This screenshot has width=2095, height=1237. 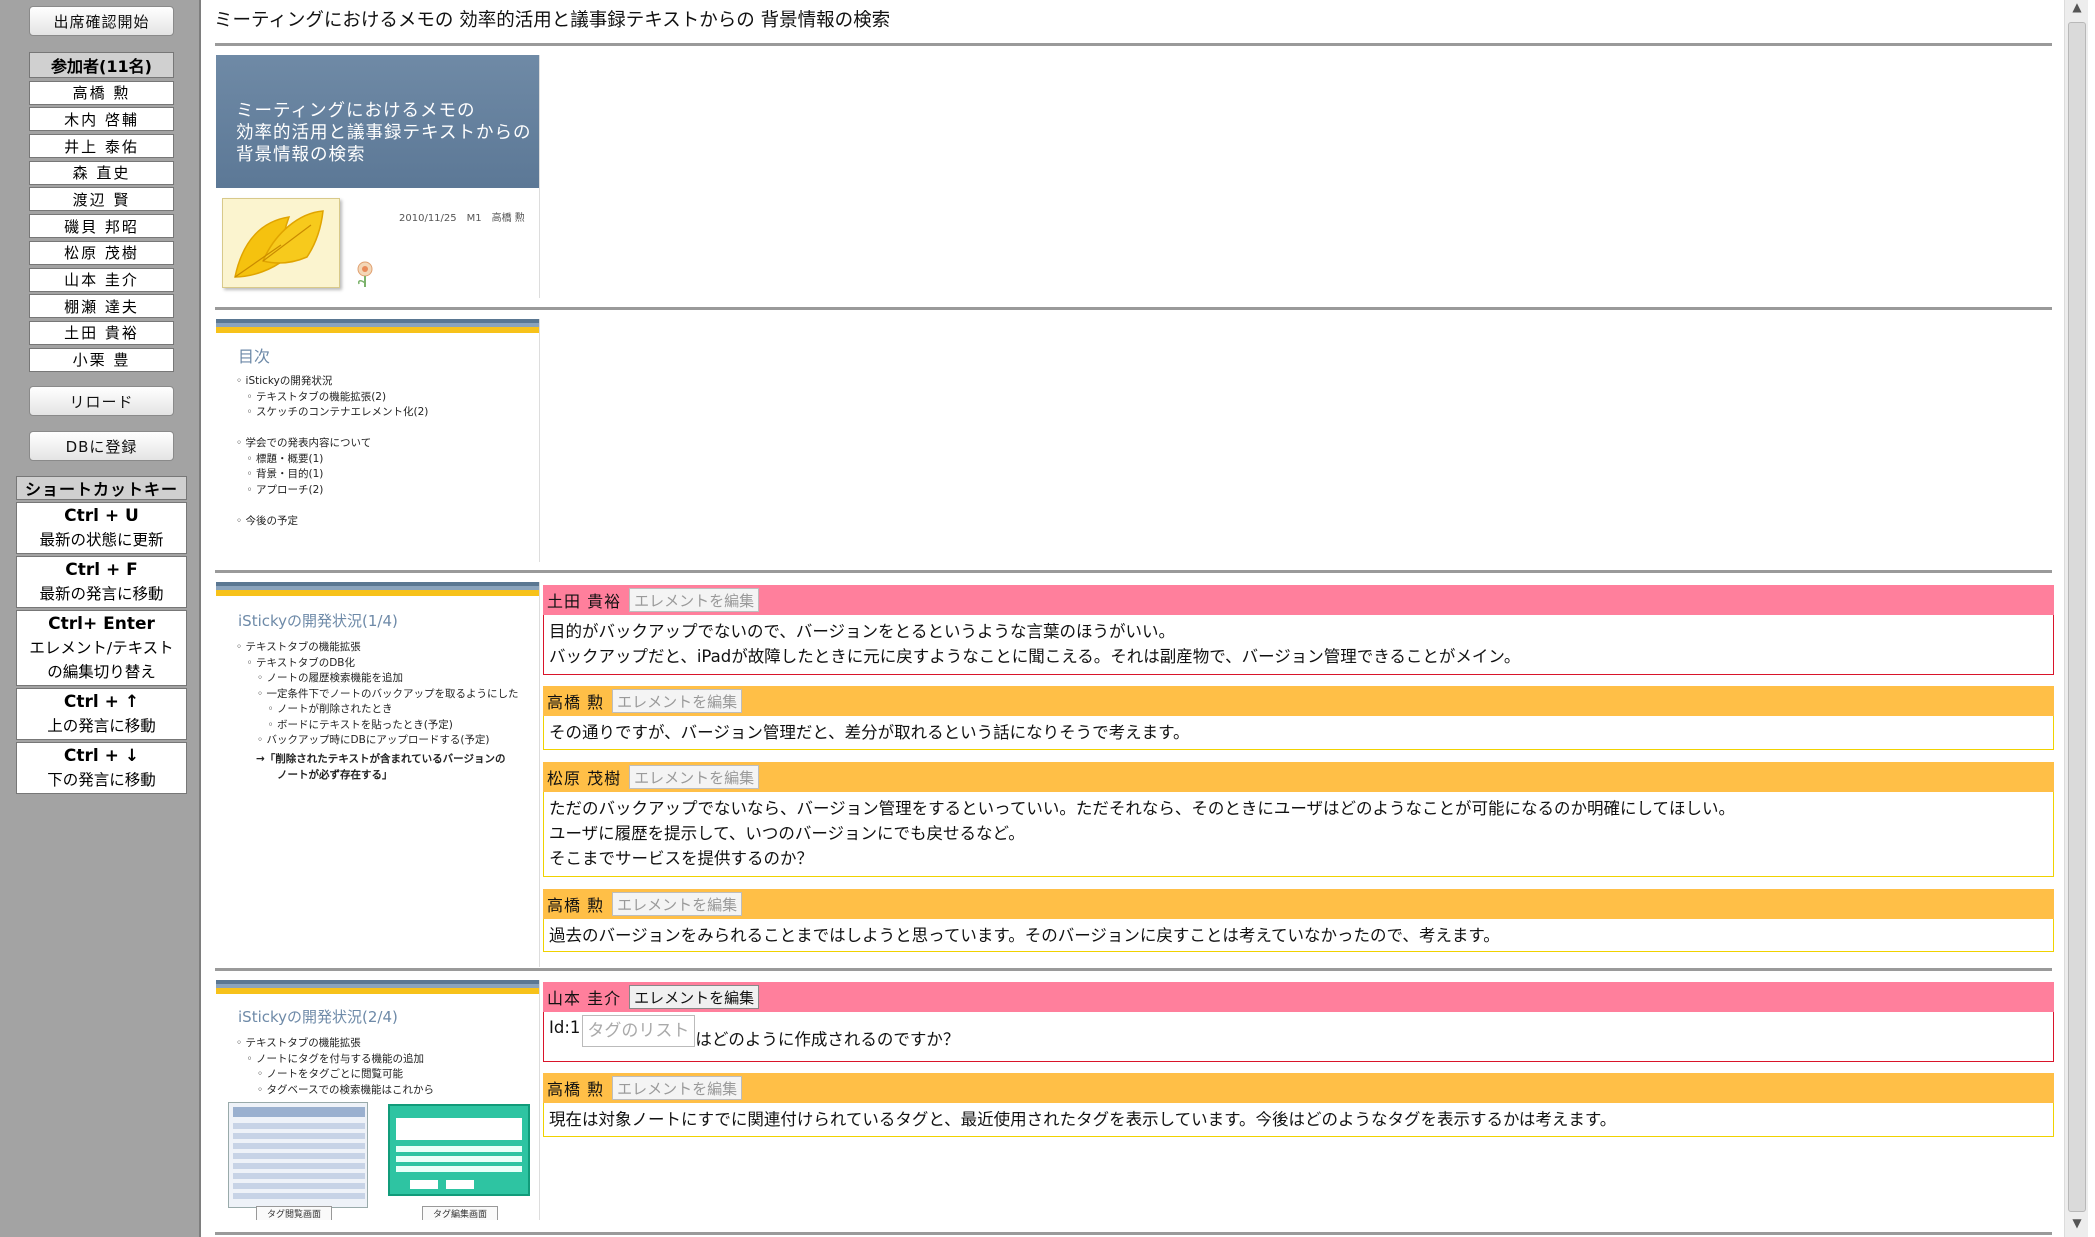 I want to click on shortcut-item: Ctrl + F 最新の発言に移動, so click(x=101, y=582).